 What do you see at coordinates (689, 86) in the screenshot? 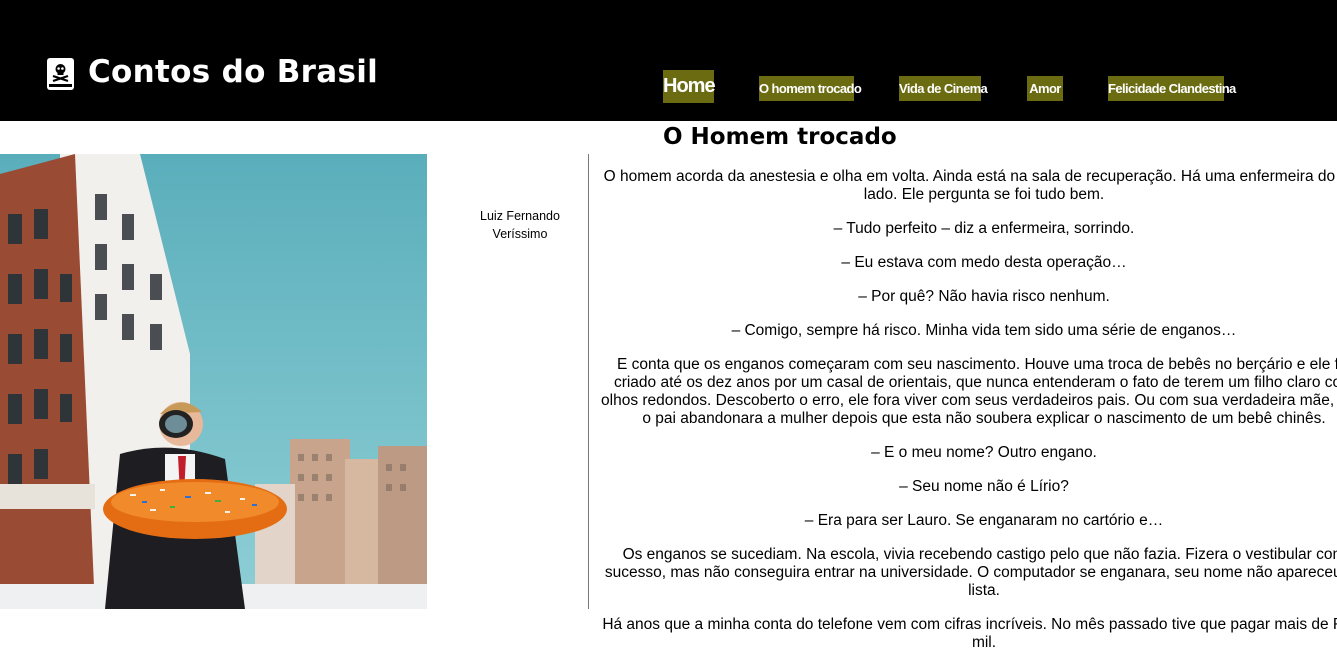
I see `nav-home: Home` at bounding box center [689, 86].